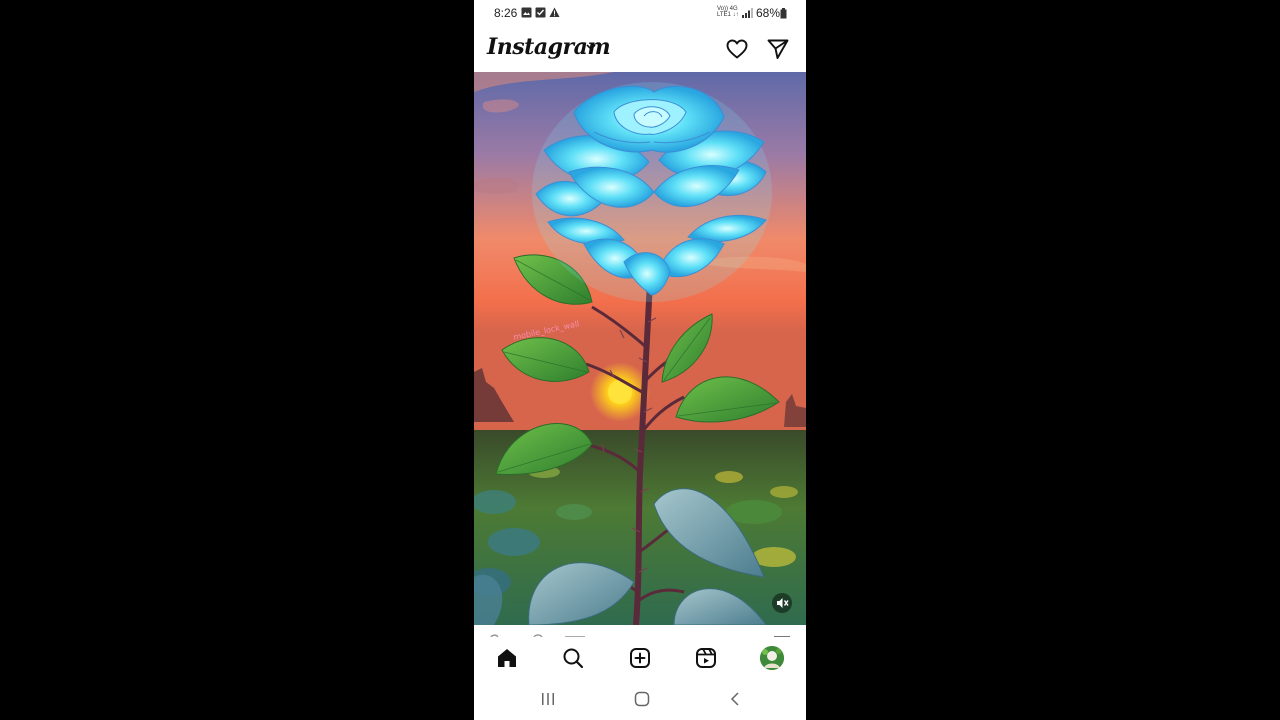 Image resolution: width=1280 pixels, height=720 pixels. Describe the element at coordinates (540, 12) in the screenshot. I see `check-square-icon` at that location.